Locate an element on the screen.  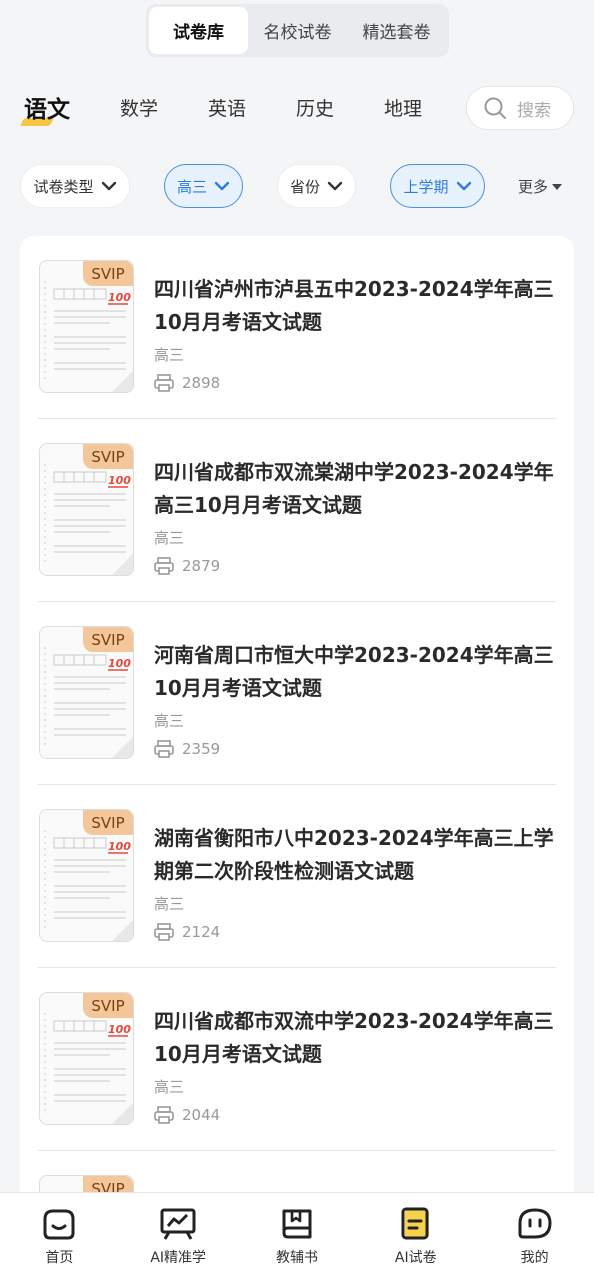
more-filters-button: 更多 is located at coordinates (540, 186).